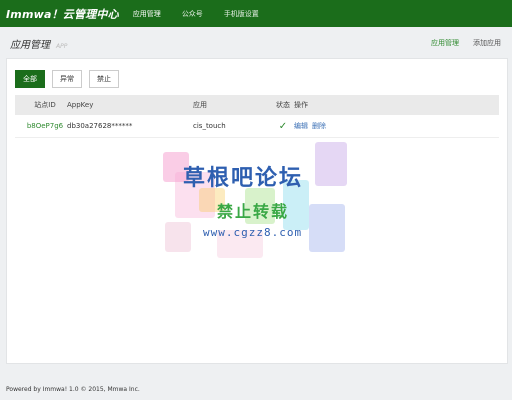 The image size is (512, 400). I want to click on page-title-group: 应用管理 APP, so click(38, 43).